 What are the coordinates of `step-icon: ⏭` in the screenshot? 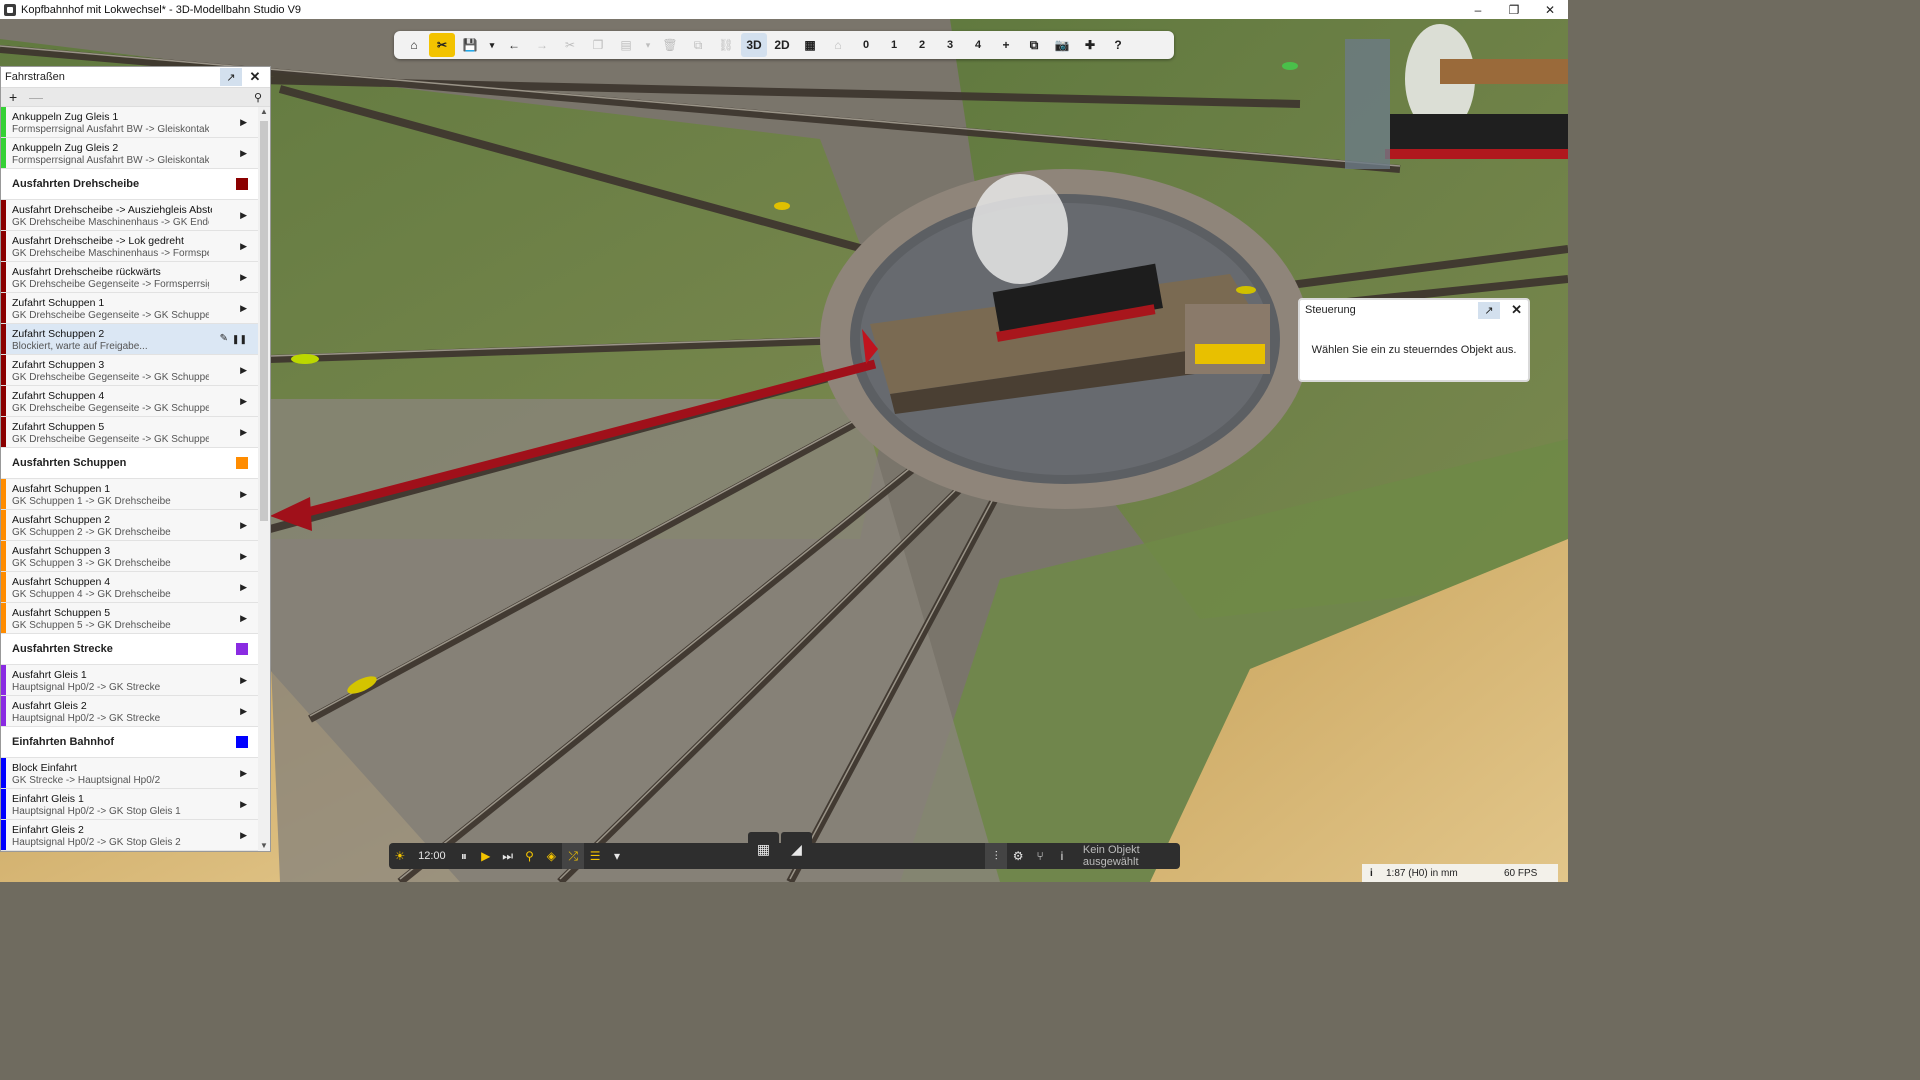 It's located at (508, 856).